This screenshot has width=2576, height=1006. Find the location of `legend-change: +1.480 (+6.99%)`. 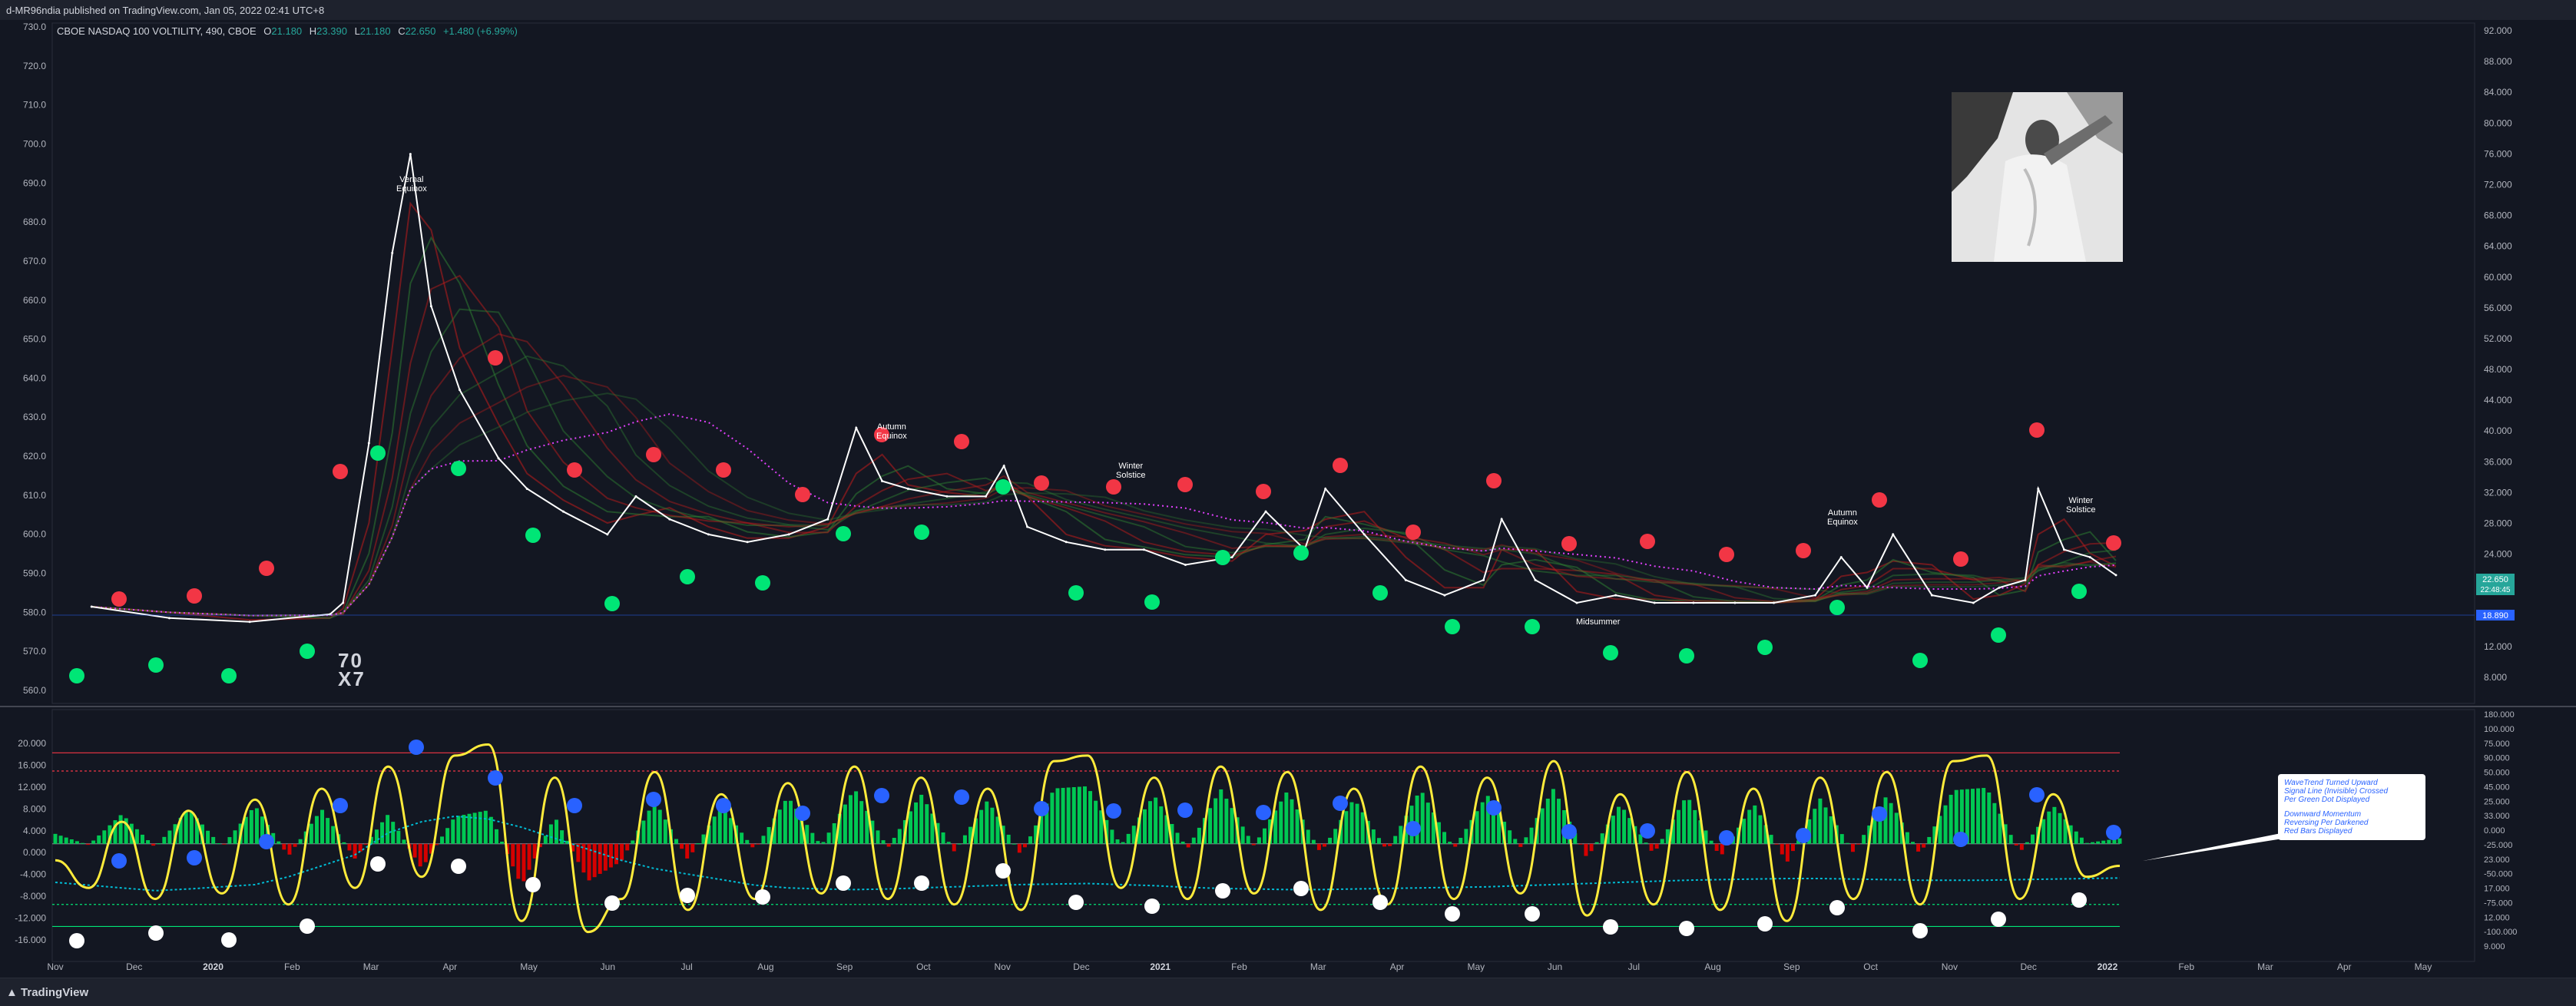

legend-change: +1.480 (+6.99%) is located at coordinates (480, 31).